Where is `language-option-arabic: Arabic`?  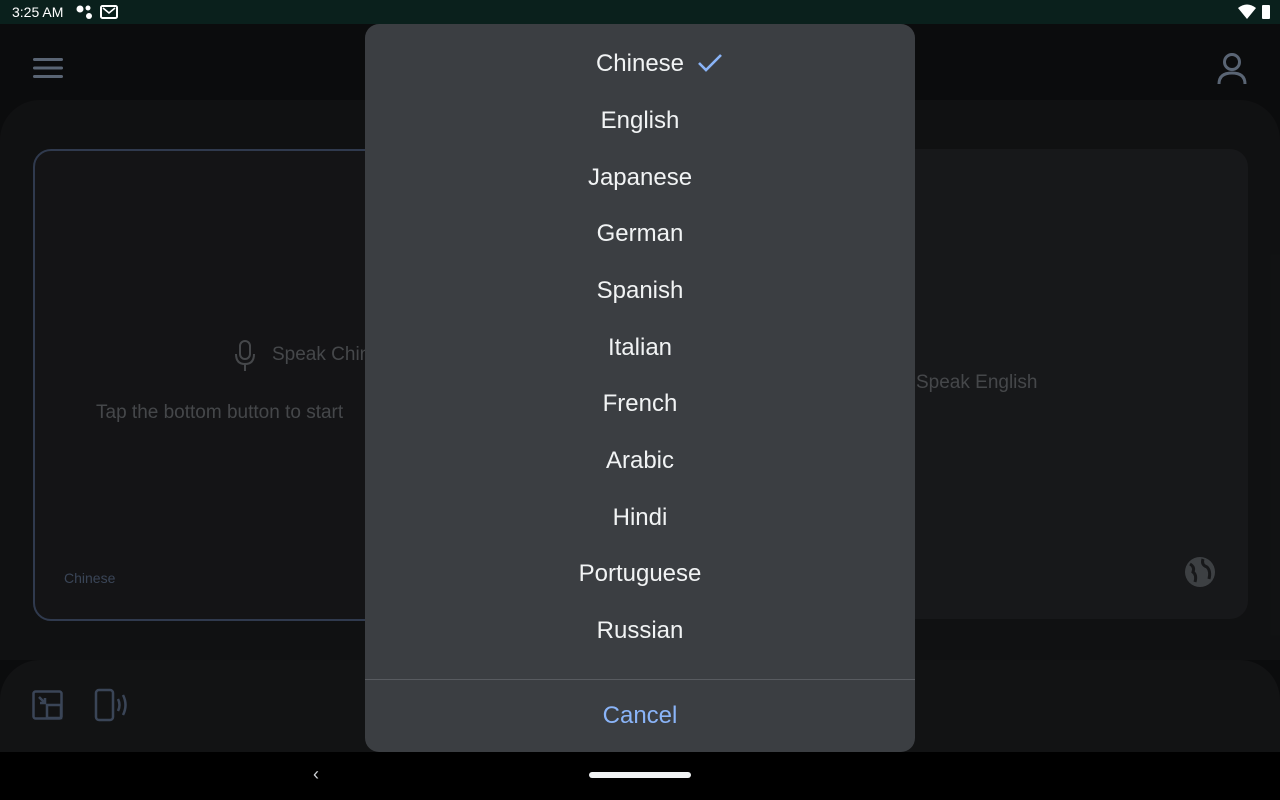
language-option-arabic: Arabic is located at coordinates (640, 461).